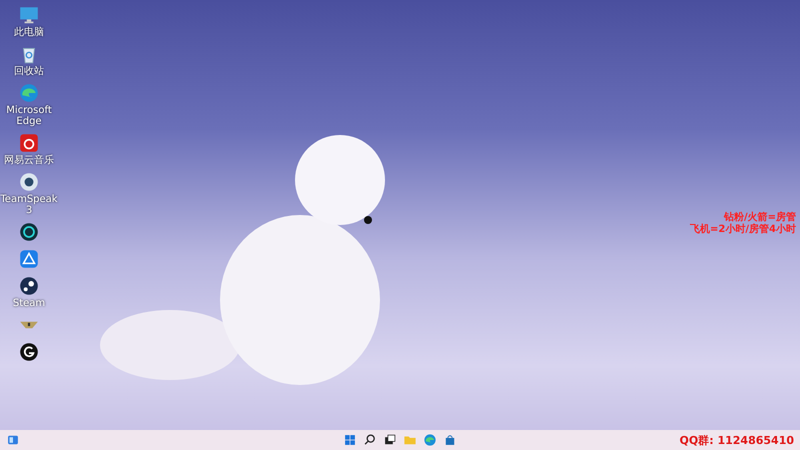 This screenshot has width=800, height=450. What do you see at coordinates (743, 230) in the screenshot?
I see `overlay-text: 飞机=2小时/房管4小时` at bounding box center [743, 230].